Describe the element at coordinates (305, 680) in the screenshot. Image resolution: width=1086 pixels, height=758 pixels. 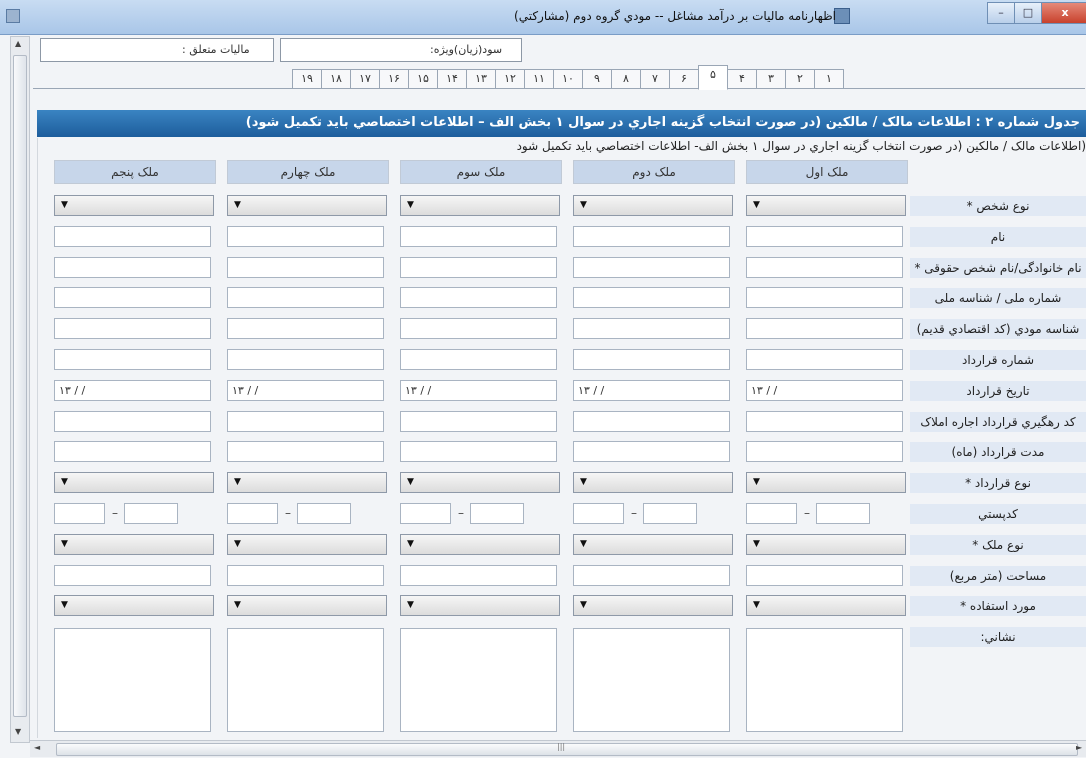
I see `owner-fourth-address-textarea` at that location.